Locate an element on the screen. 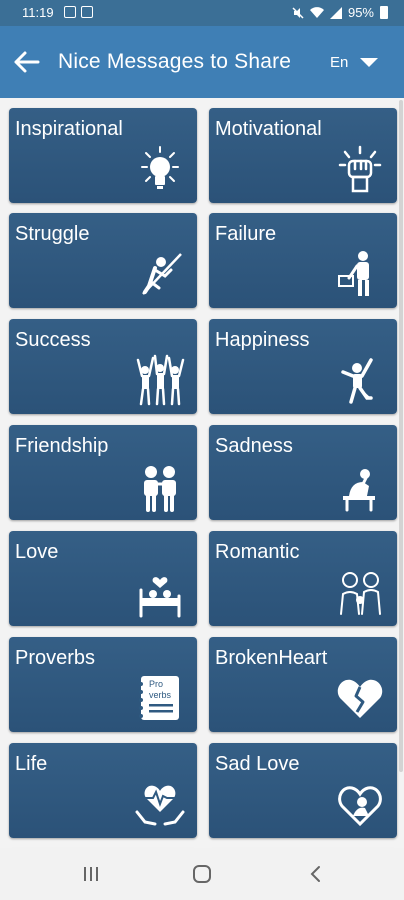 This screenshot has width=404, height=900. category-label: Friendship is located at coordinates (62, 446).